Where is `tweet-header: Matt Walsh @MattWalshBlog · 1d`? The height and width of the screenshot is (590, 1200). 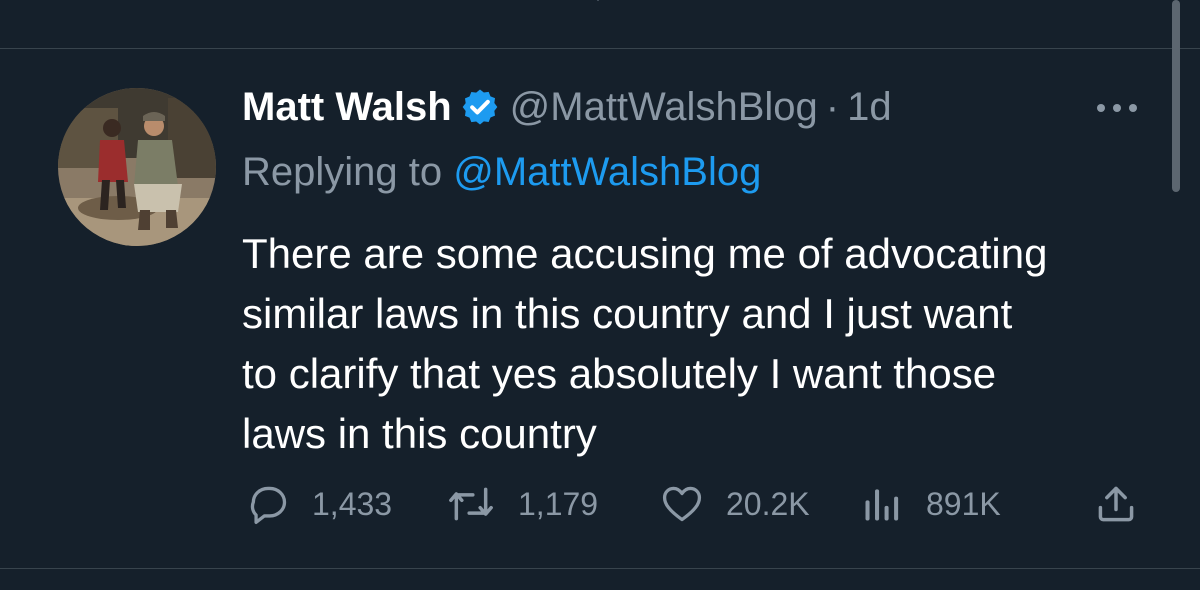
tweet-header: Matt Walsh @MattWalshBlog · 1d is located at coordinates (567, 107).